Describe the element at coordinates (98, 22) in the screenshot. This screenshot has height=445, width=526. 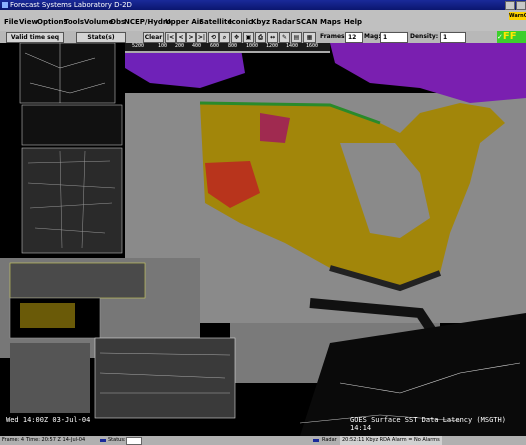
I see `menu-volume: Volume` at that location.